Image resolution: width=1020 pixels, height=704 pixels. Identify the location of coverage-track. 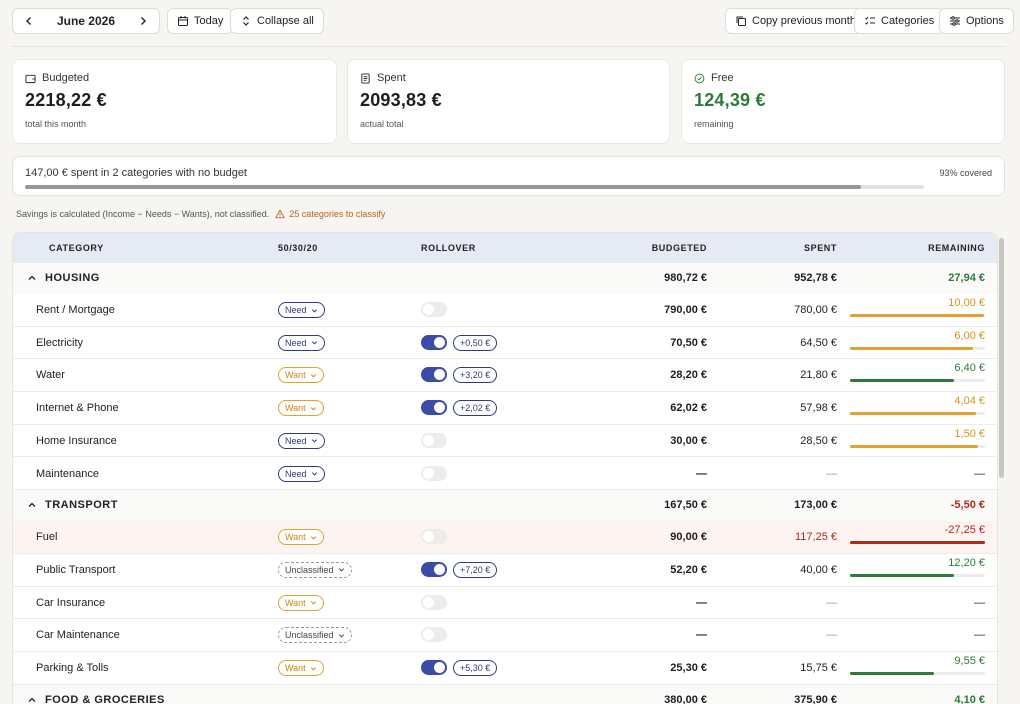
(474, 187).